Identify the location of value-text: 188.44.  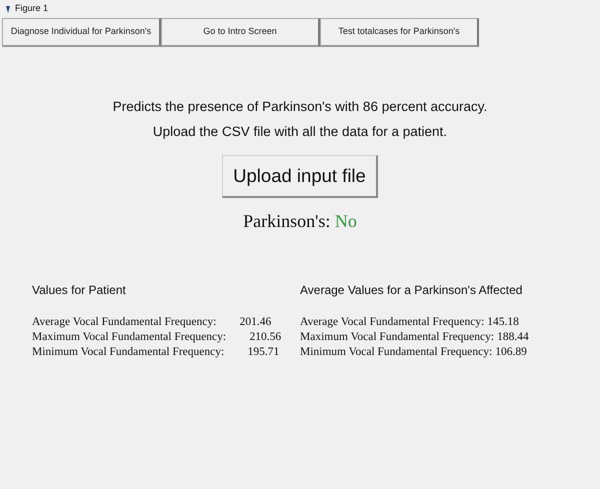
(513, 337).